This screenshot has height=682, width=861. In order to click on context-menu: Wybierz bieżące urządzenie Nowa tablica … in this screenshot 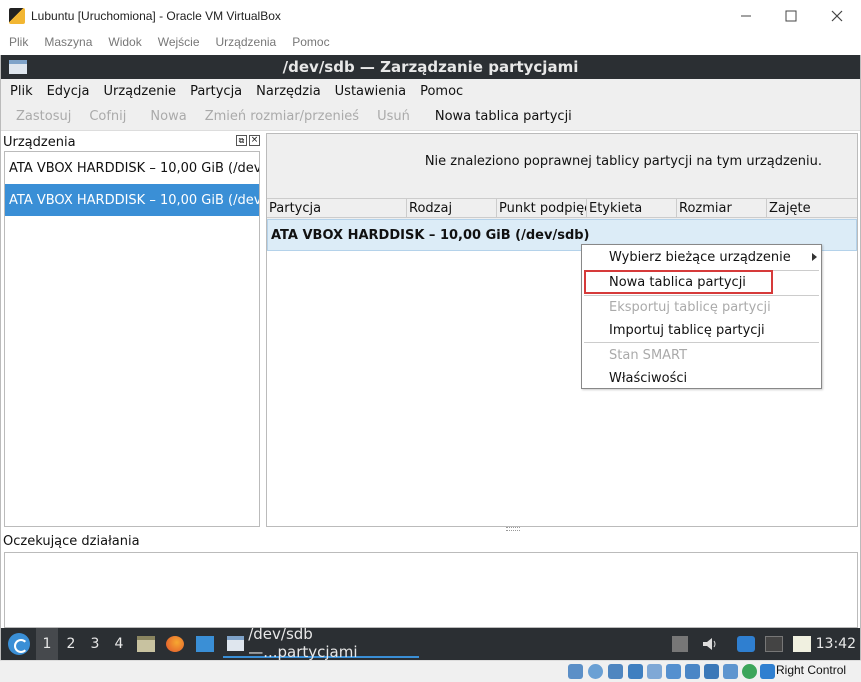, I will do `click(701, 316)`.